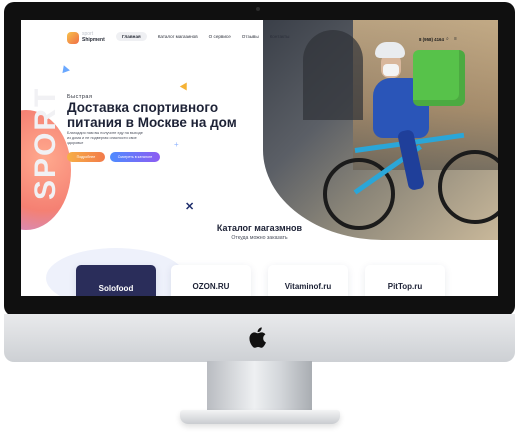 The height and width of the screenshot is (435, 519). What do you see at coordinates (135, 157) in the screenshot?
I see `catalog-button: Смотреть в каталоге` at bounding box center [135, 157].